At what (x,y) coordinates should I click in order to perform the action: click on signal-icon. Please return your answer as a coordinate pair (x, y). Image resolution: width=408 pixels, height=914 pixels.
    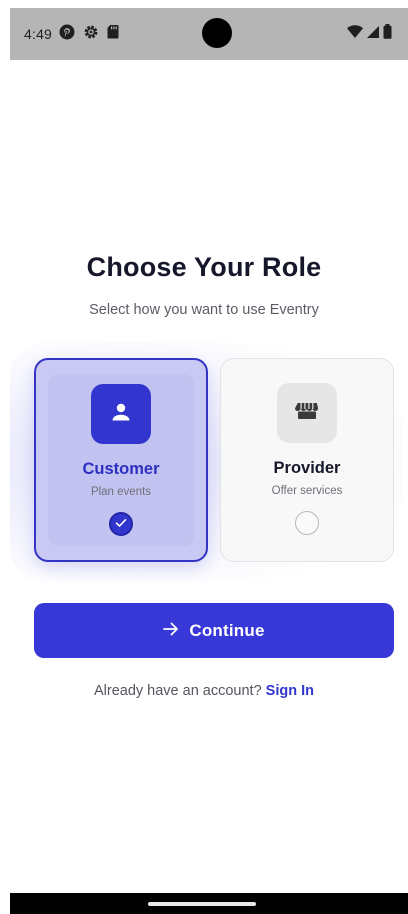
    Looking at the image, I should click on (373, 34).